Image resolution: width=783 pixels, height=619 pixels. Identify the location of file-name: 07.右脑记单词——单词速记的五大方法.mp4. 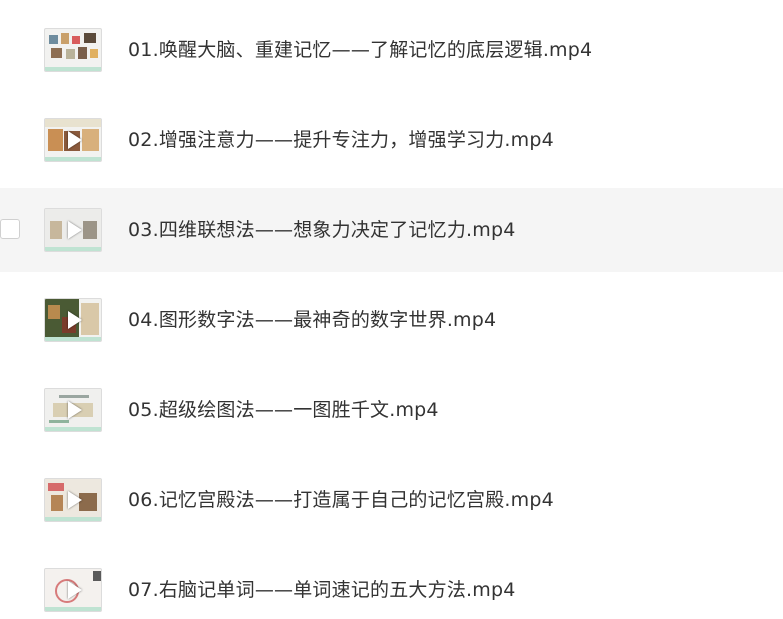
(322, 590).